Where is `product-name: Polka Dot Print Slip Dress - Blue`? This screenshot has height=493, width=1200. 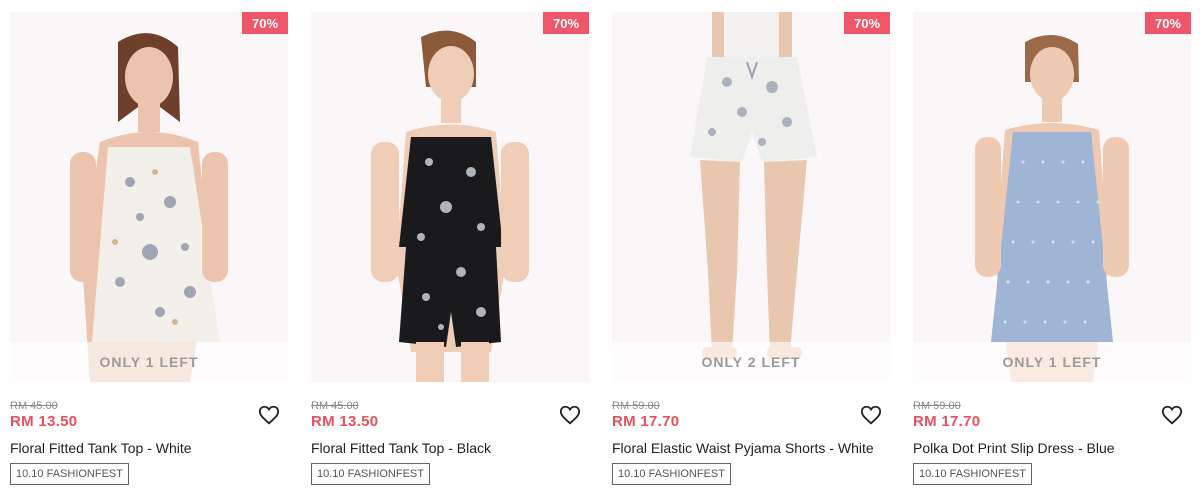 product-name: Polka Dot Print Slip Dress - Blue is located at coordinates (1014, 448).